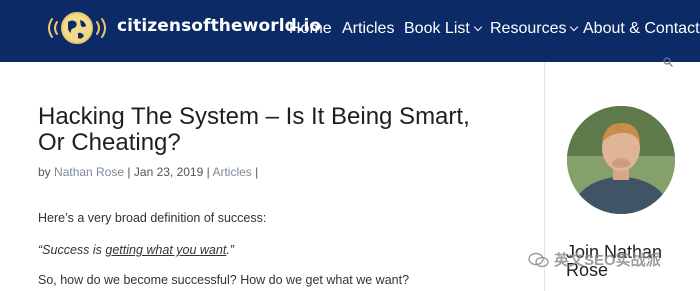 This screenshot has height=291, width=700. I want to click on nav-book-list-label: Book List, so click(437, 28).